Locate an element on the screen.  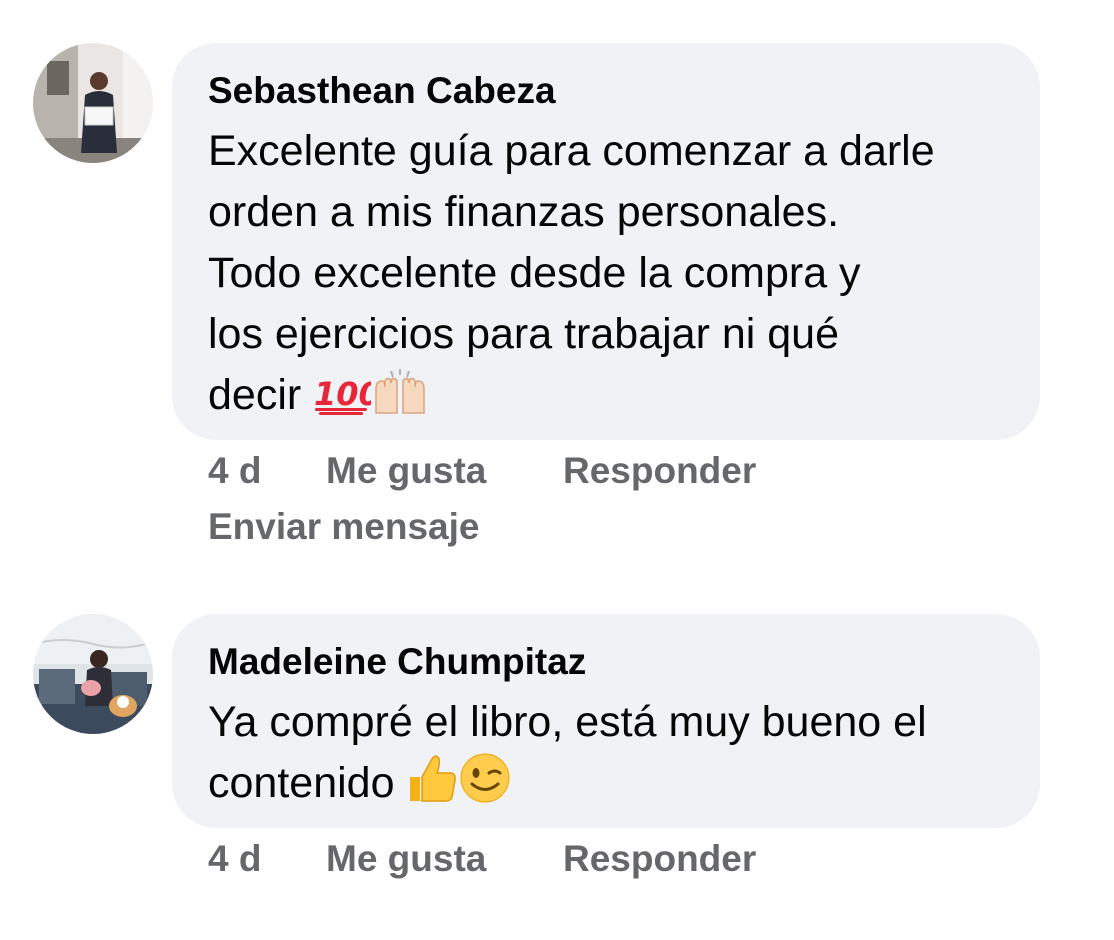
svg-text: 100 is located at coordinates (342, 394).